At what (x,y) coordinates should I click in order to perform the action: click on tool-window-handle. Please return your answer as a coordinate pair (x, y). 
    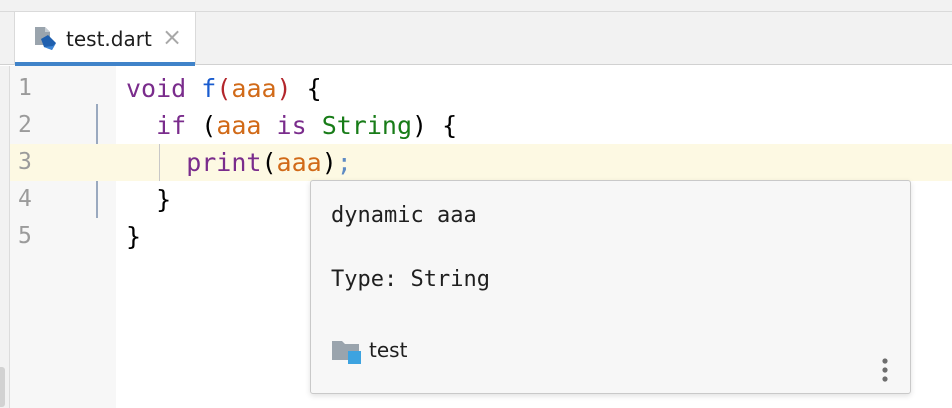
    Looking at the image, I should click on (2, 387).